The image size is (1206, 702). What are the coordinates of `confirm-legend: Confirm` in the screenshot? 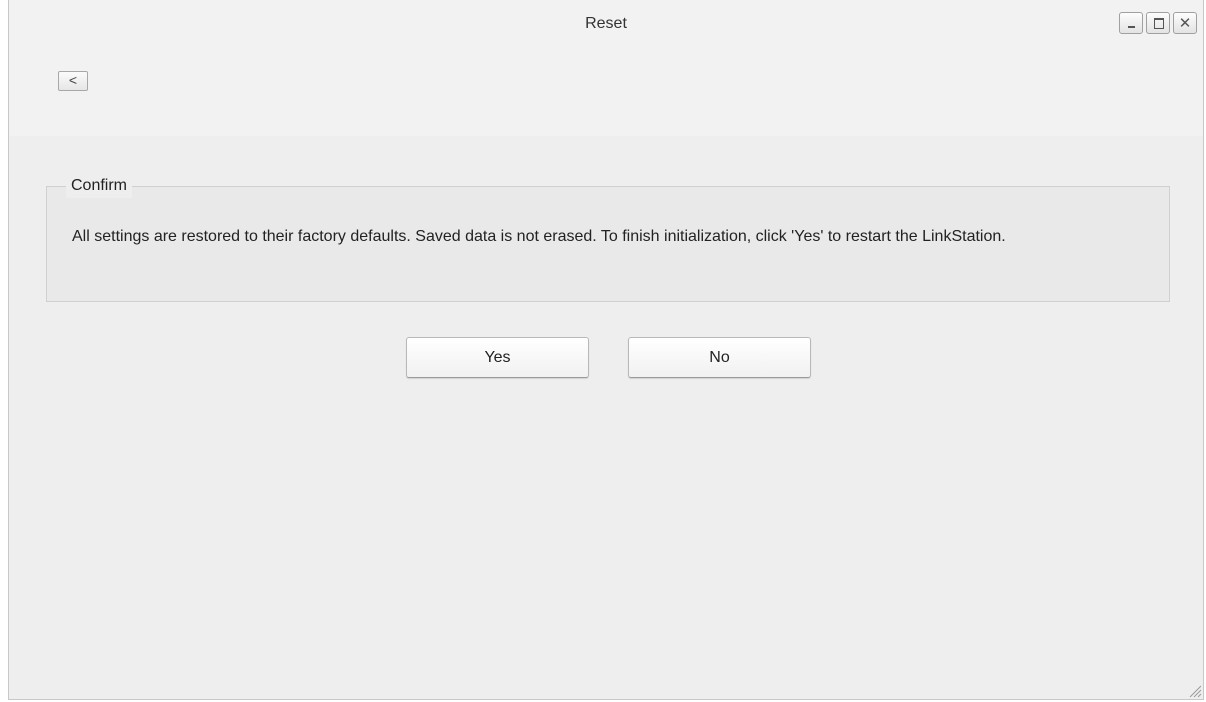 It's located at (99, 186).